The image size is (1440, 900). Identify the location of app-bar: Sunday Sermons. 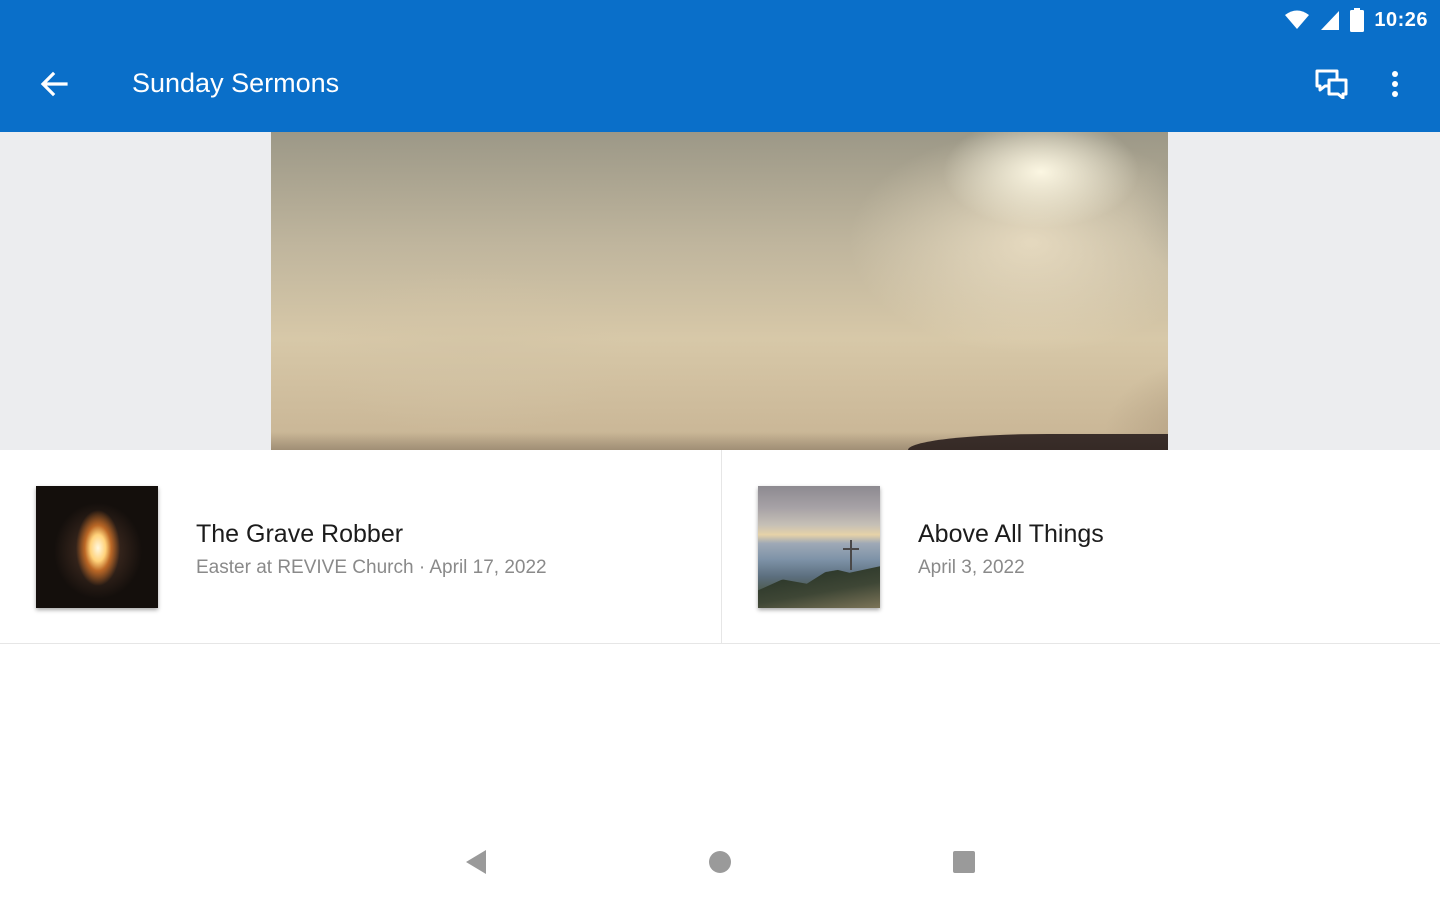
(720, 87).